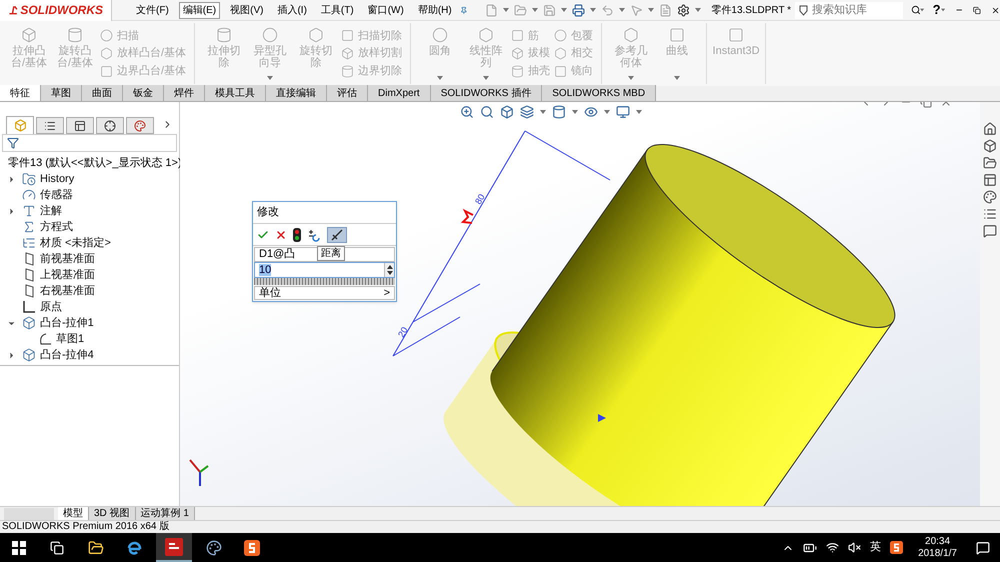  I want to click on clock-time: 20:34, so click(937, 542).